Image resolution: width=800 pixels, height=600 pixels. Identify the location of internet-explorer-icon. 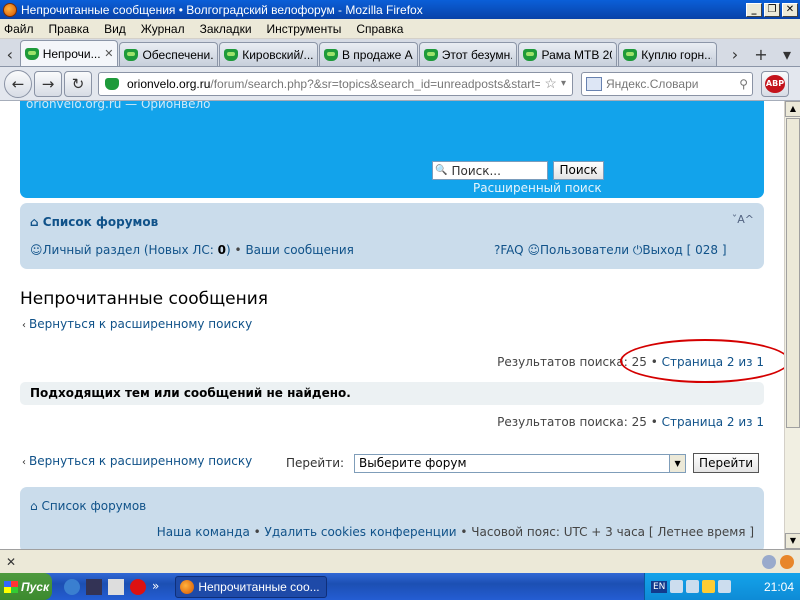
(72, 586).